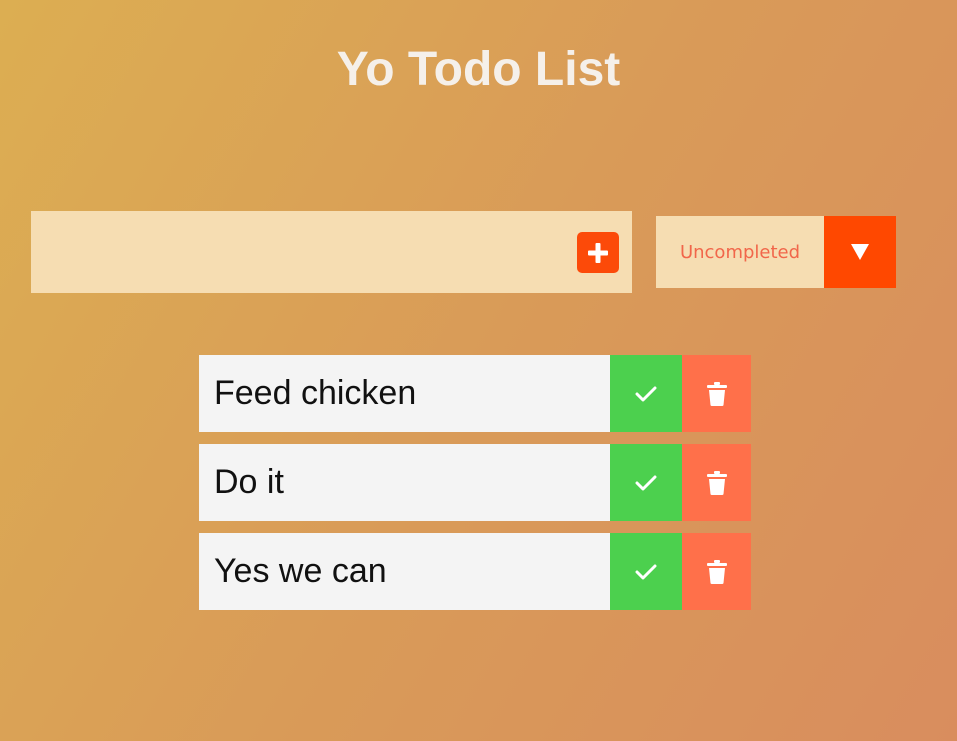 This screenshot has height=741, width=957. Describe the element at coordinates (478, 69) in the screenshot. I see `page-title: Yo Todo List` at that location.